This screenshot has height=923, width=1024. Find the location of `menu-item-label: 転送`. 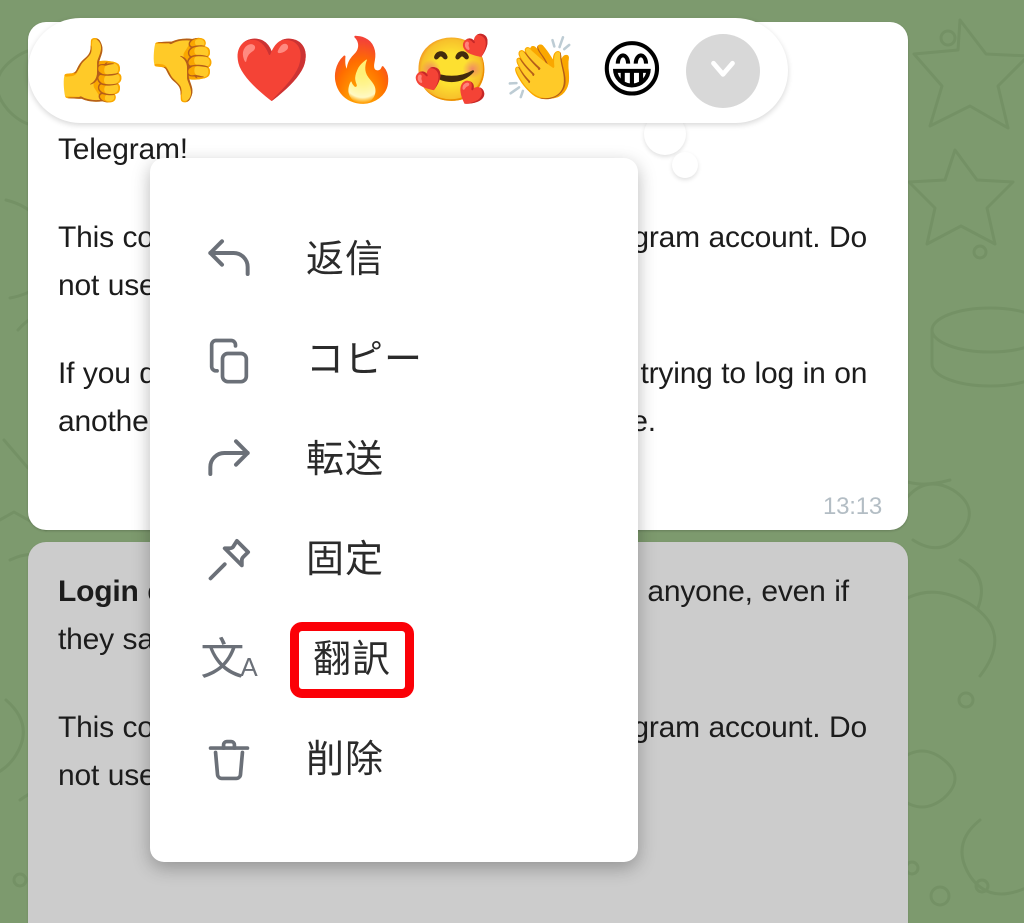

menu-item-label: 転送 is located at coordinates (345, 460).